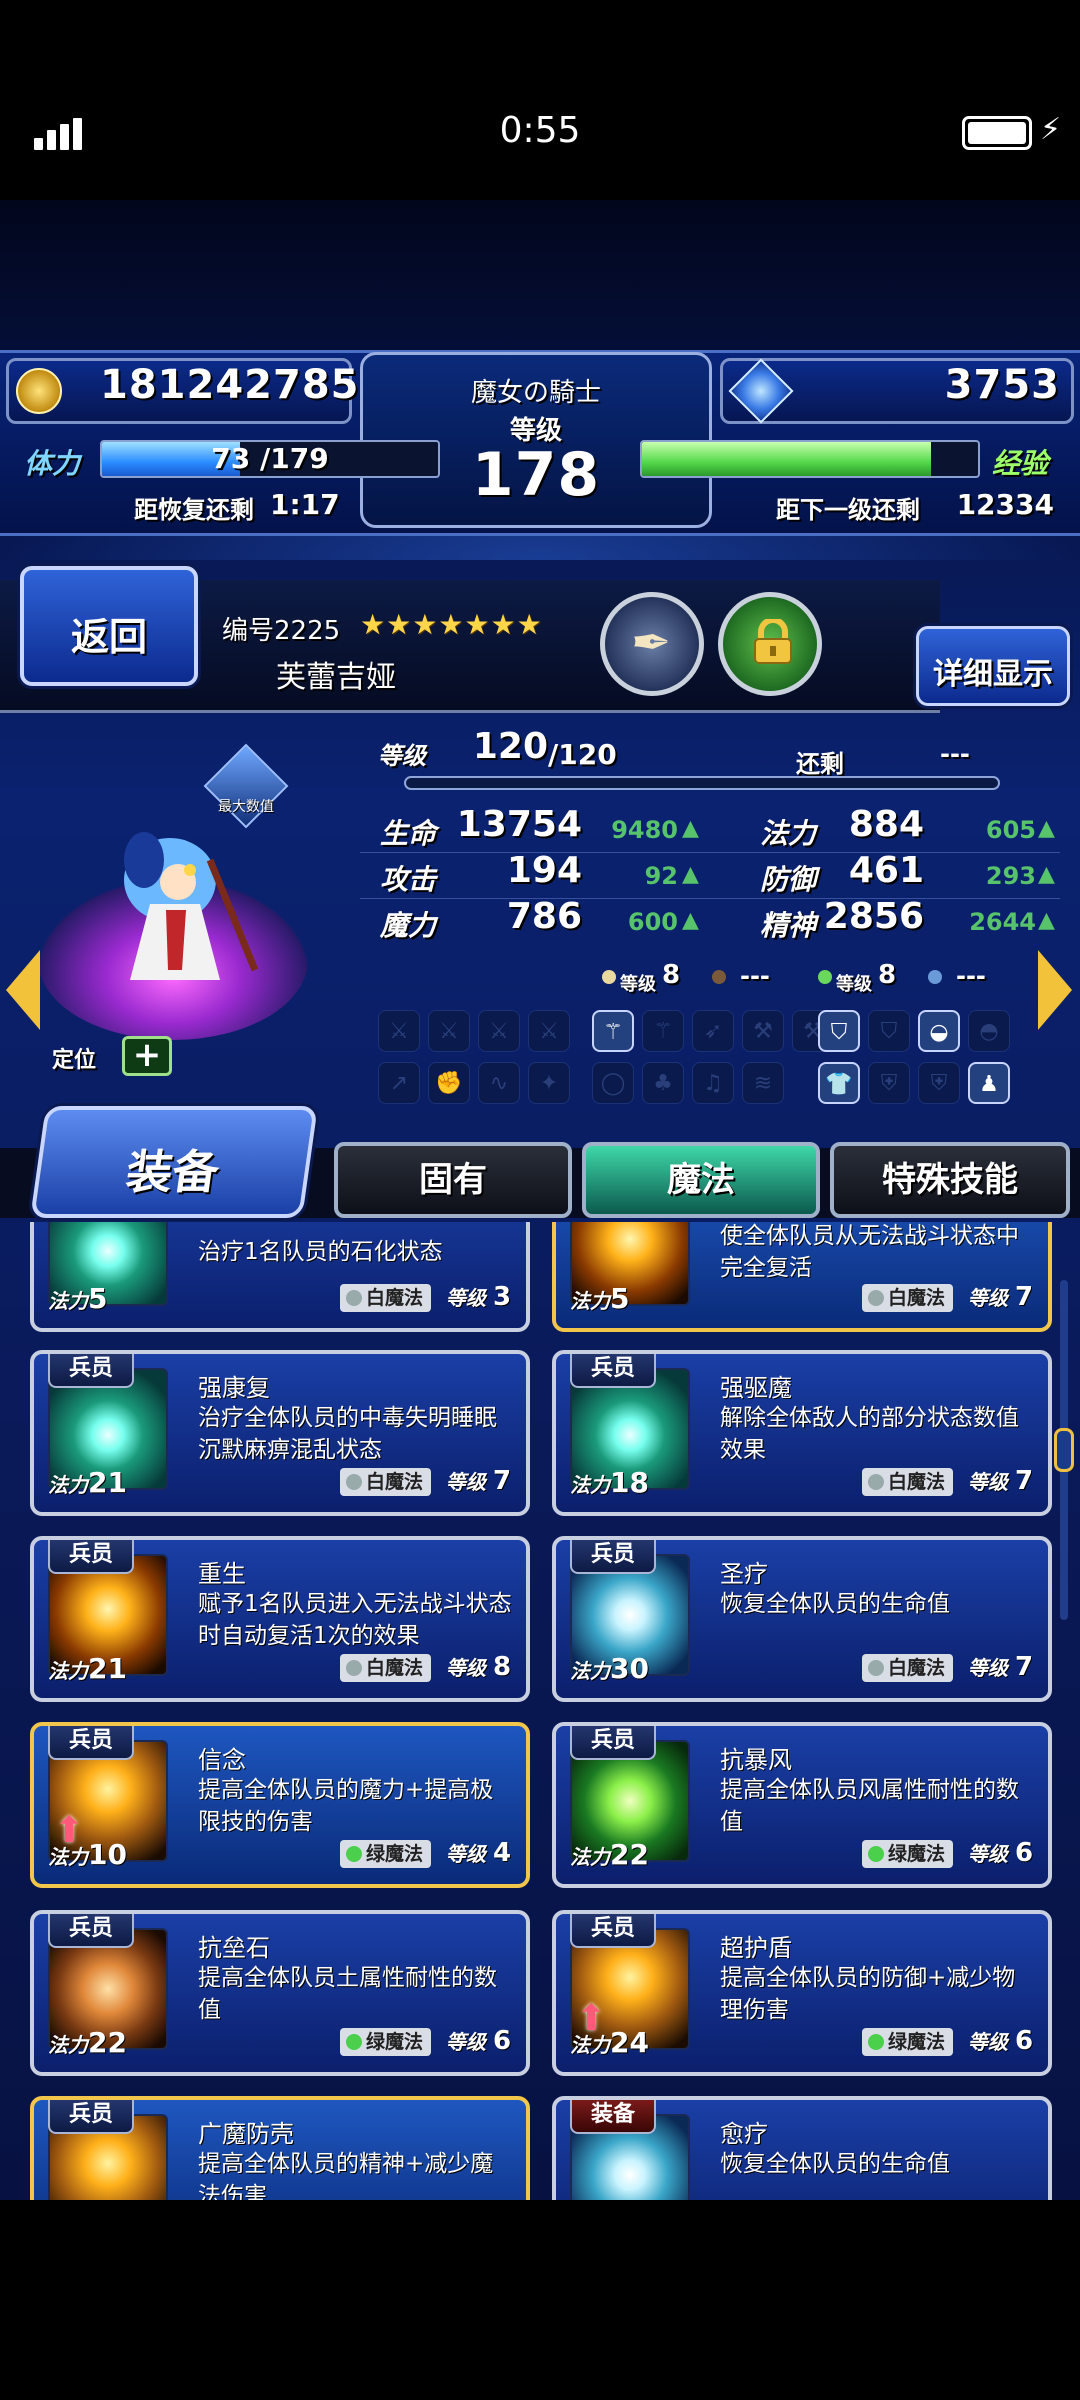  What do you see at coordinates (280, 2149) in the screenshot?
I see `magic-card: 兵员 广魔防壳 提高全体队员的精神+减少魔法伤害` at bounding box center [280, 2149].